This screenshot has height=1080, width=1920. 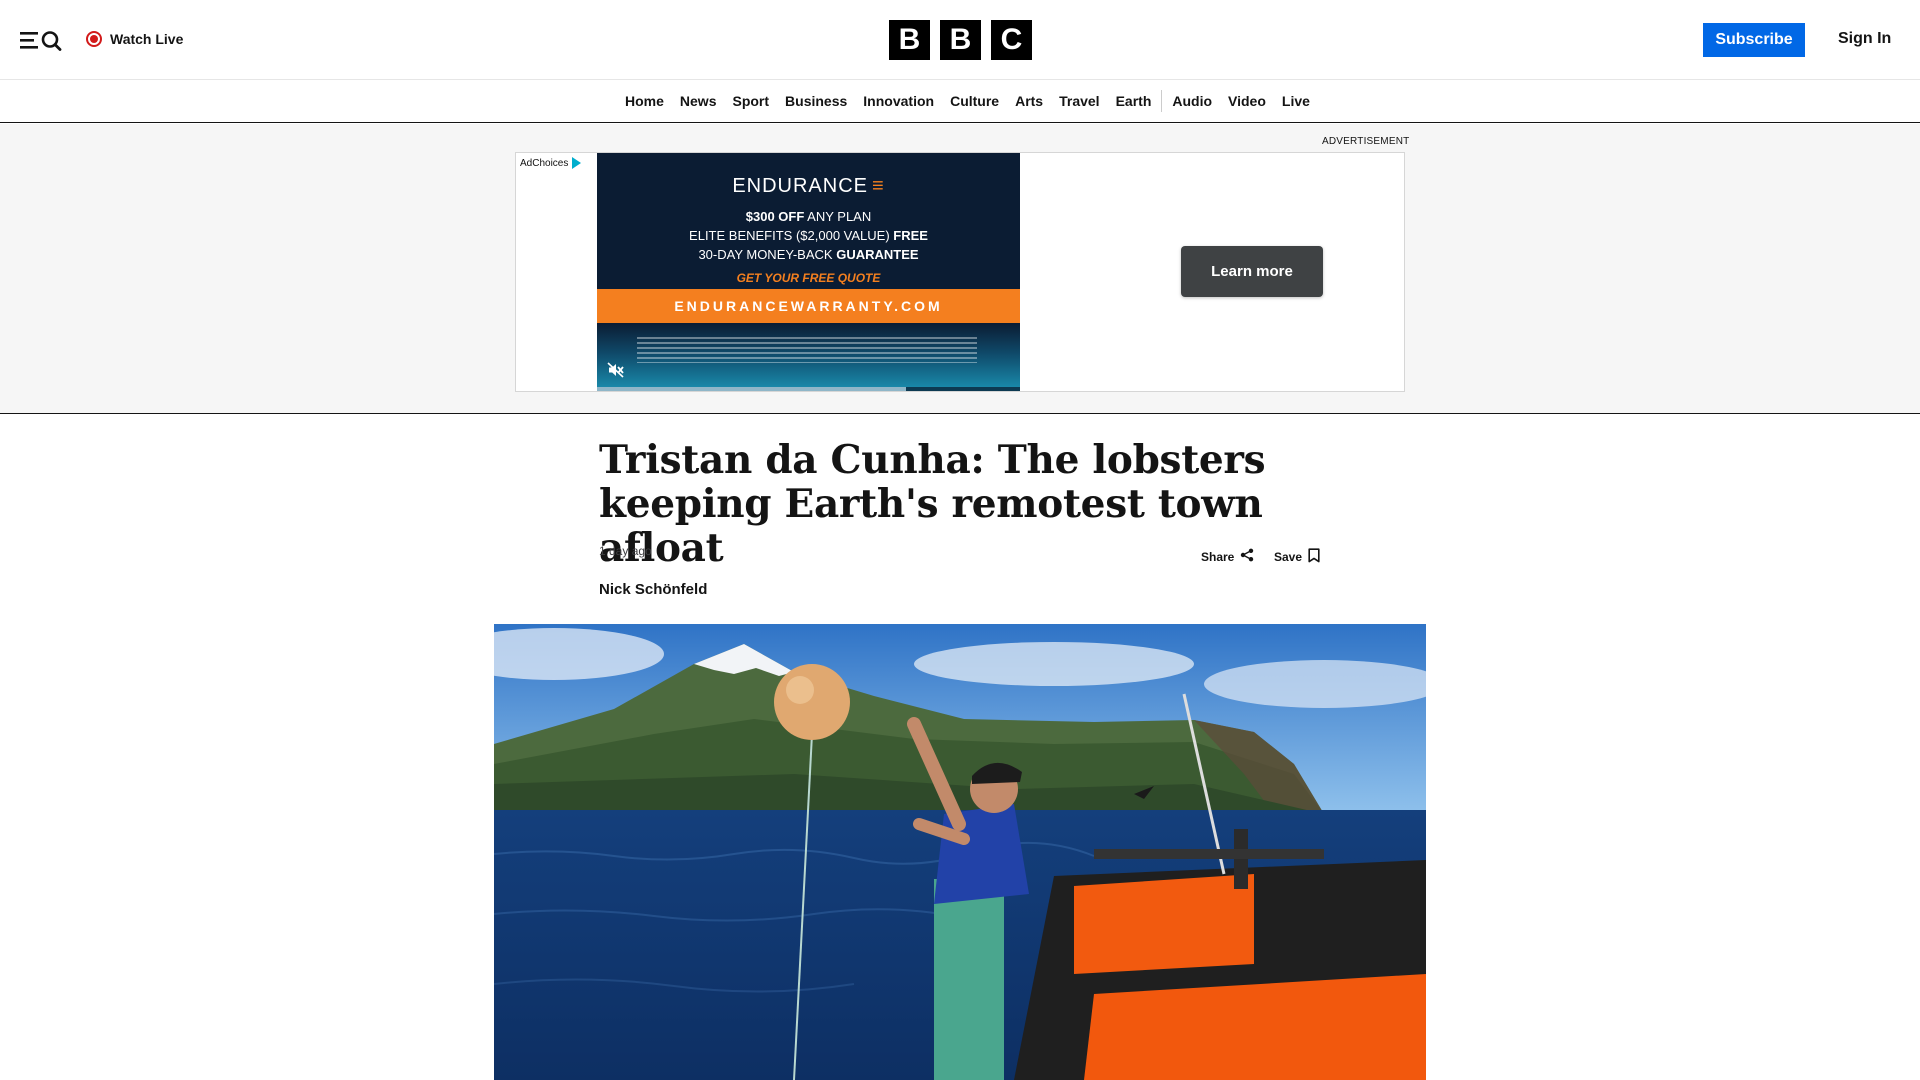 I want to click on ad-fine-print, so click(x=807, y=350).